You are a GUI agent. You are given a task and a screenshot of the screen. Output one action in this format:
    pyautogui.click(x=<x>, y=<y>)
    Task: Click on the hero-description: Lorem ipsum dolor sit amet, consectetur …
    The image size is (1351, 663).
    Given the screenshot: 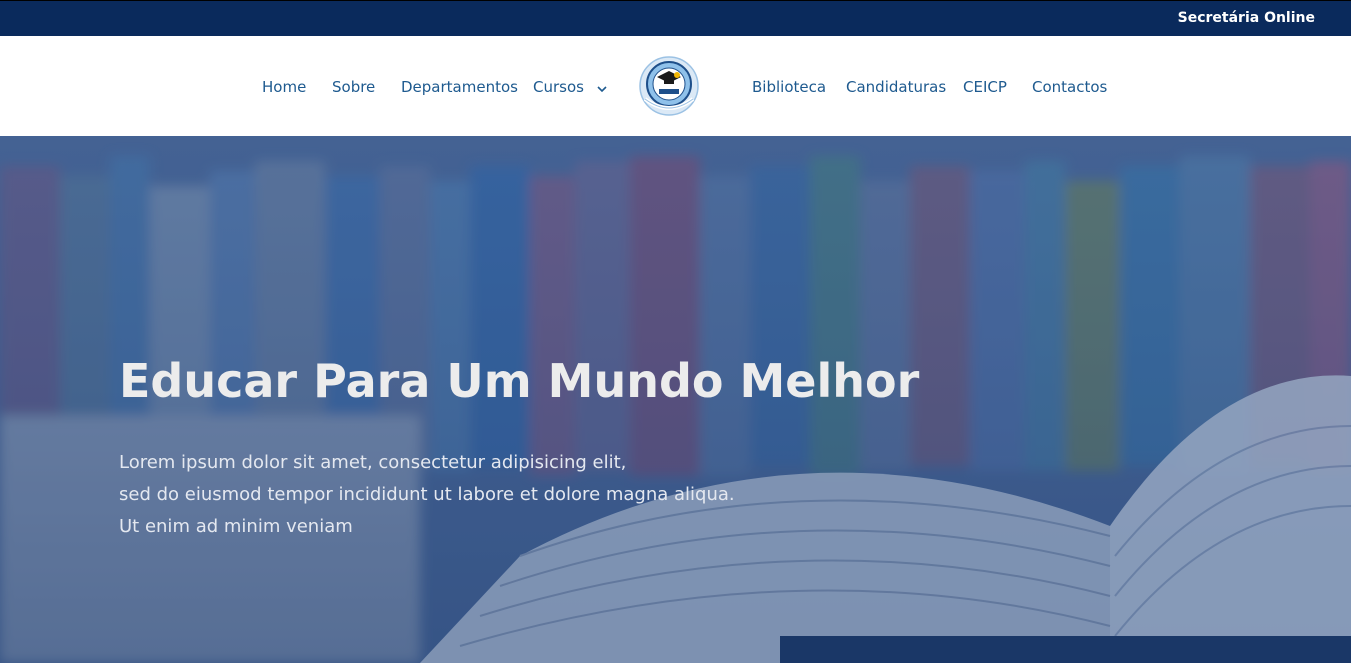 What is the action you would take?
    pyautogui.click(x=427, y=495)
    